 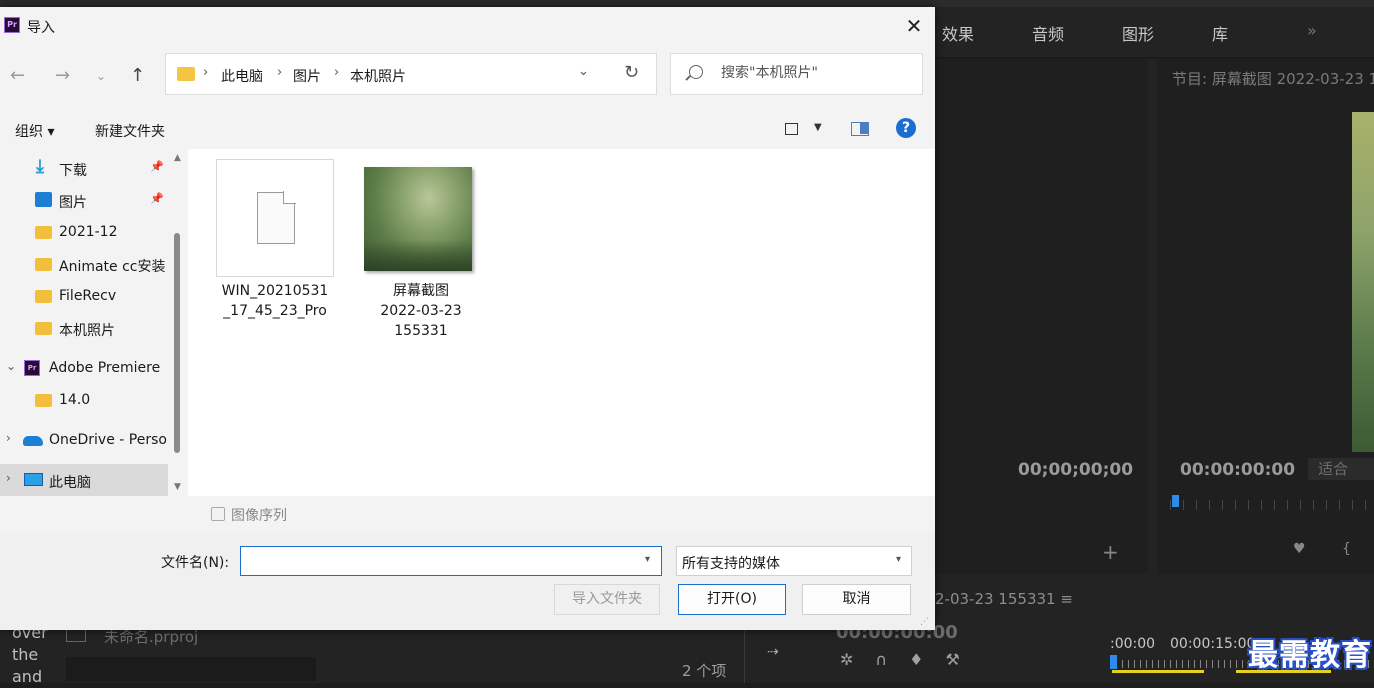 What do you see at coordinates (818, 127) in the screenshot?
I see `view-dropdown-icon: ▼` at bounding box center [818, 127].